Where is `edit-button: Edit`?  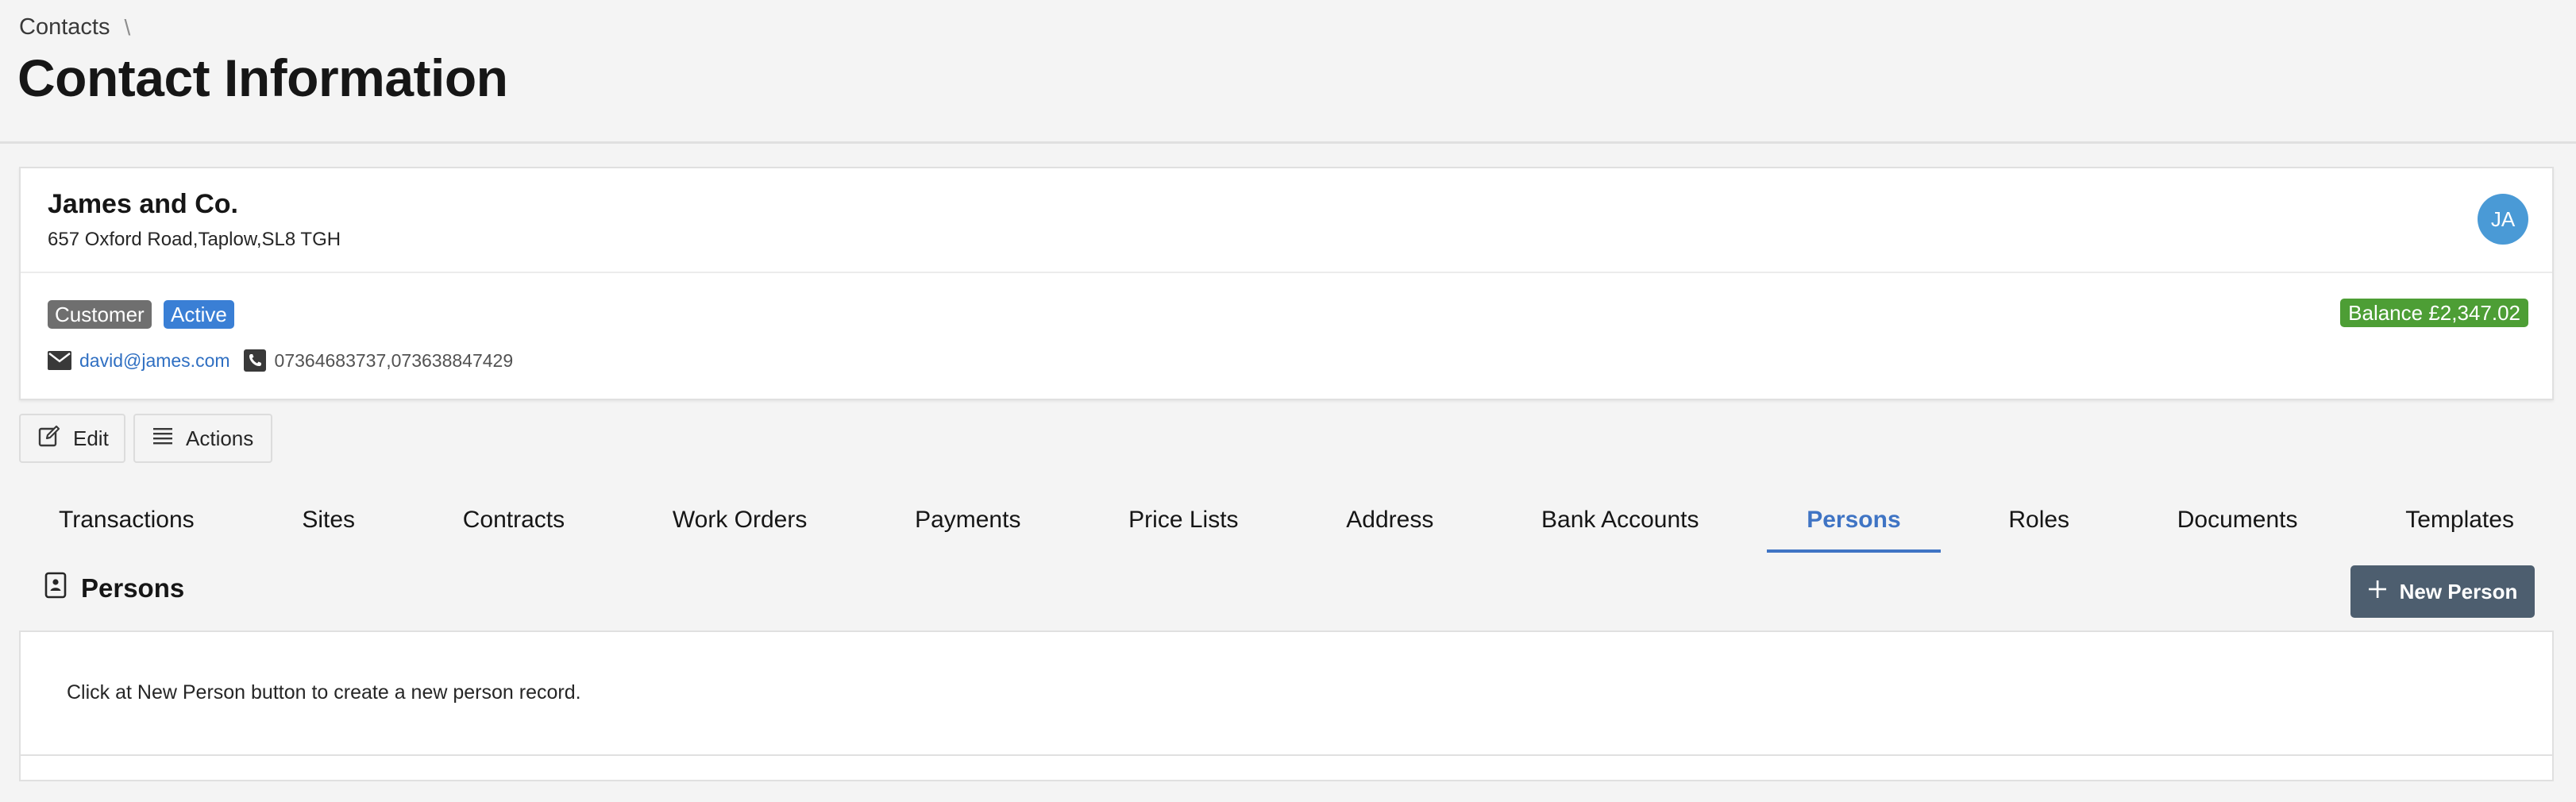
edit-button: Edit is located at coordinates (72, 438).